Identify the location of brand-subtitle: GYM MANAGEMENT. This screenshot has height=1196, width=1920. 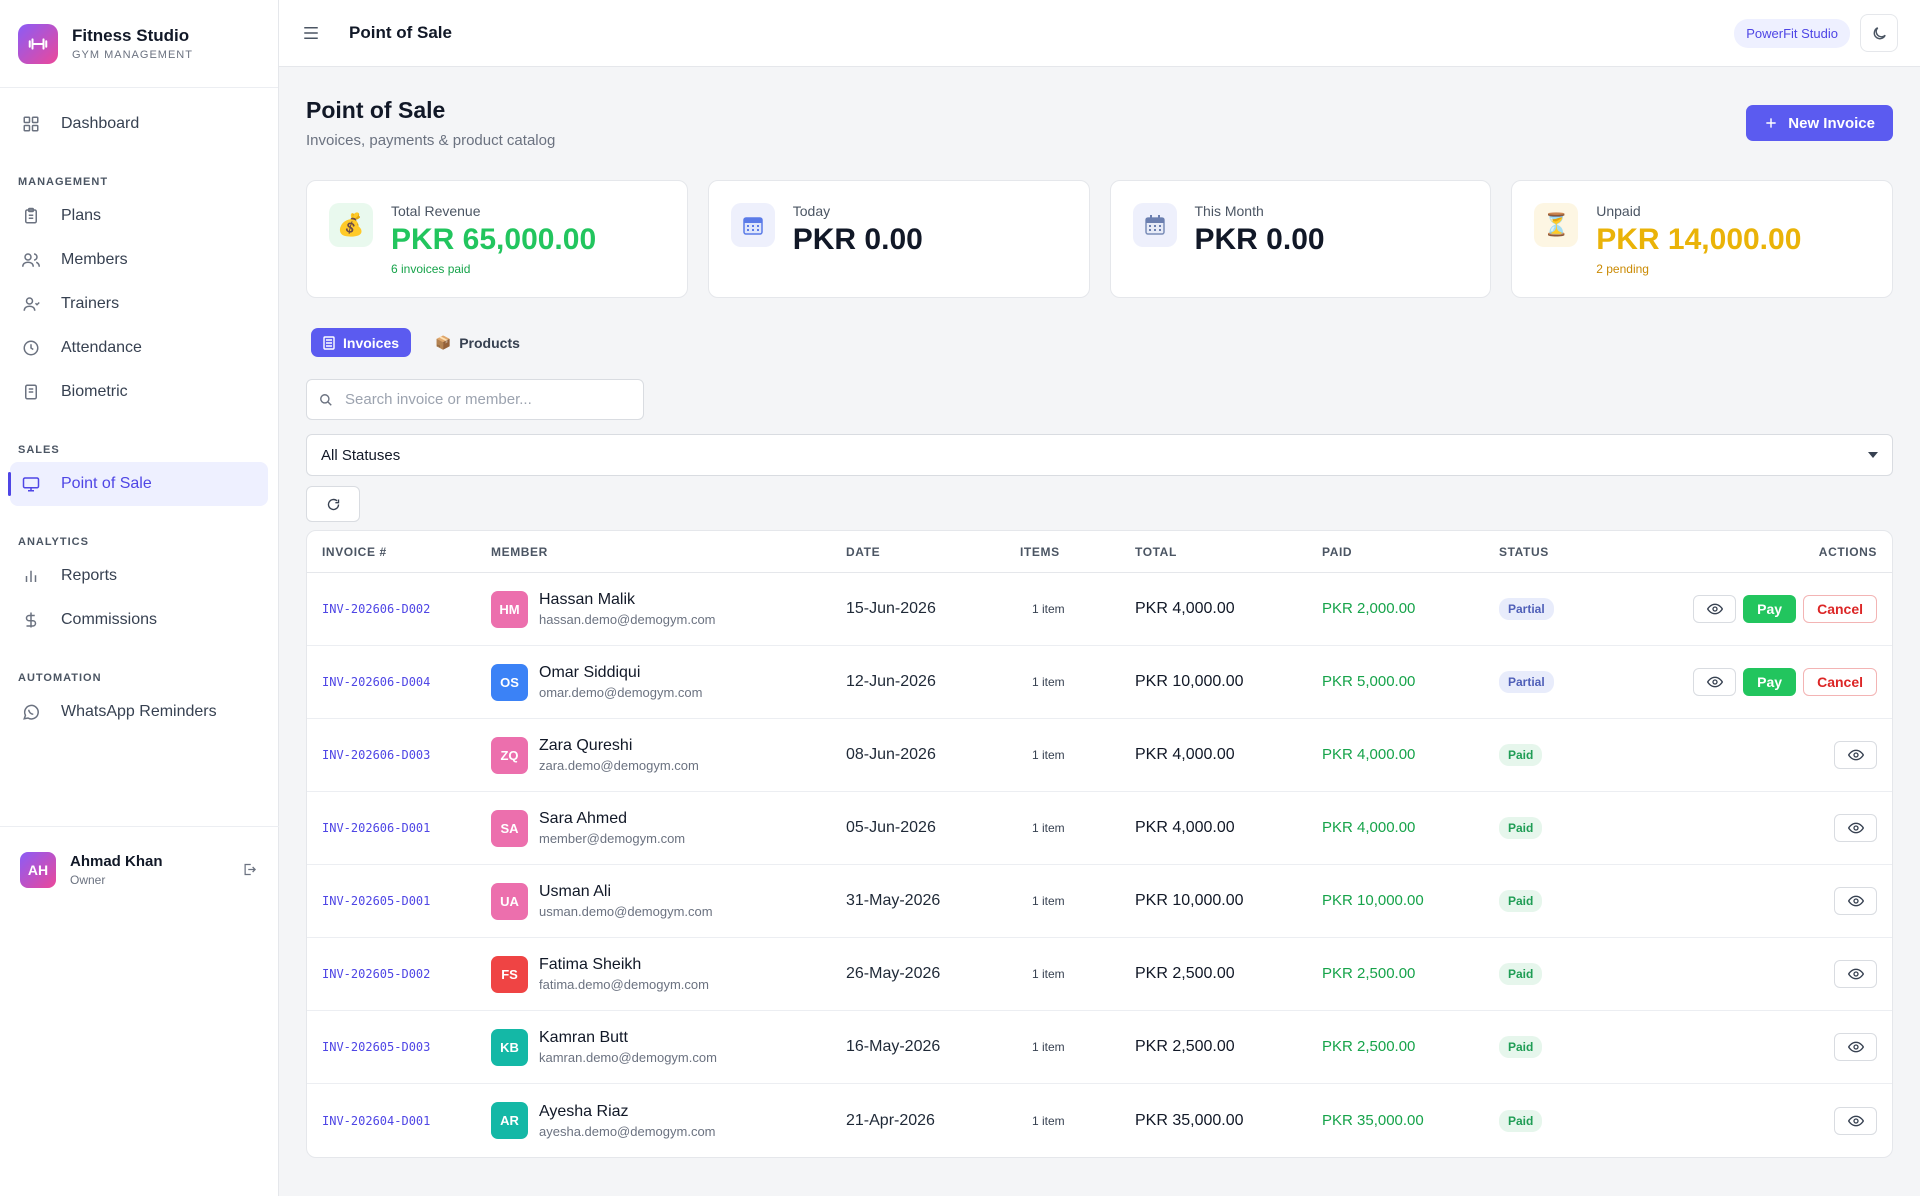
(132, 55).